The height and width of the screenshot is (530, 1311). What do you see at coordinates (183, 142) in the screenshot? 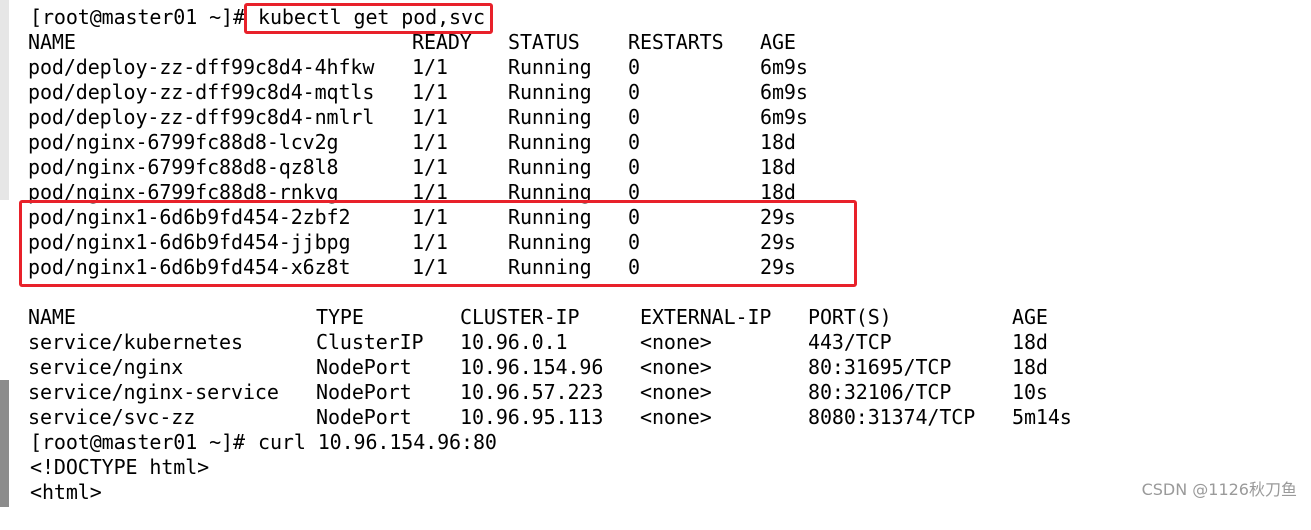
I see `pod-name: pod/nginx-6799fc88d8-lcv2g` at bounding box center [183, 142].